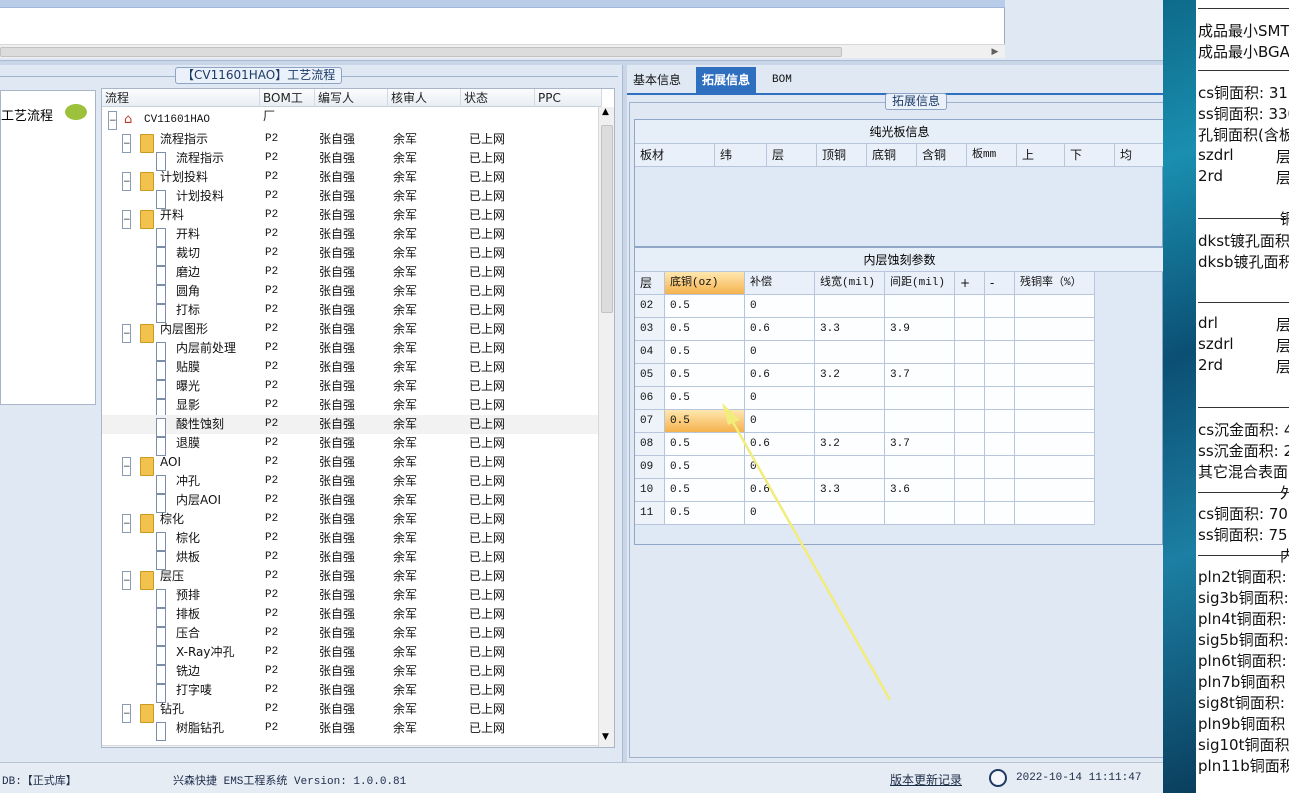  Describe the element at coordinates (650, 283) in the screenshot. I see `etch-header: 层` at that location.